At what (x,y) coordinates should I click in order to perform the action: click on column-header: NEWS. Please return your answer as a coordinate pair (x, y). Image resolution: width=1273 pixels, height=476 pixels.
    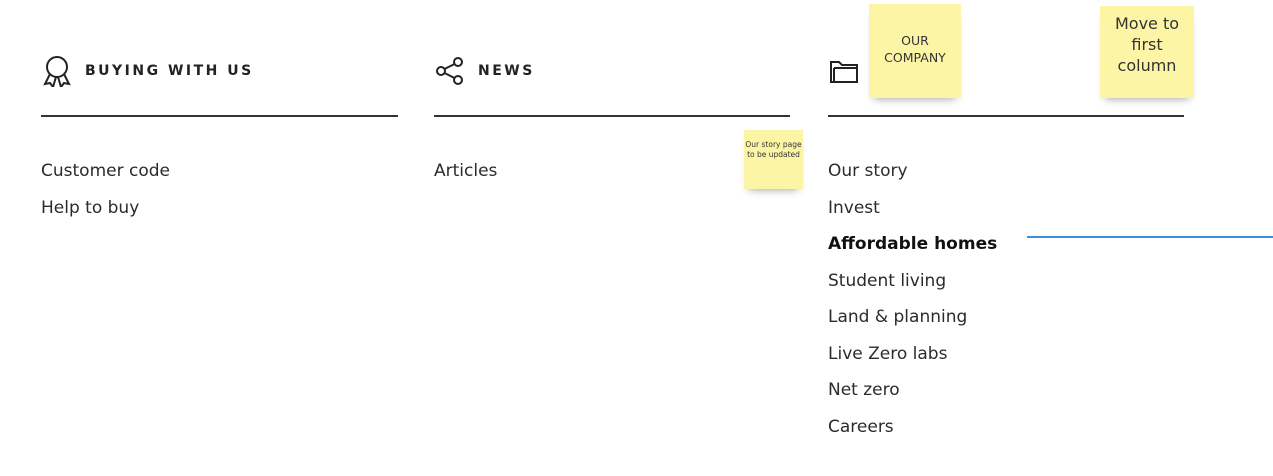
    Looking at the image, I should click on (612, 71).